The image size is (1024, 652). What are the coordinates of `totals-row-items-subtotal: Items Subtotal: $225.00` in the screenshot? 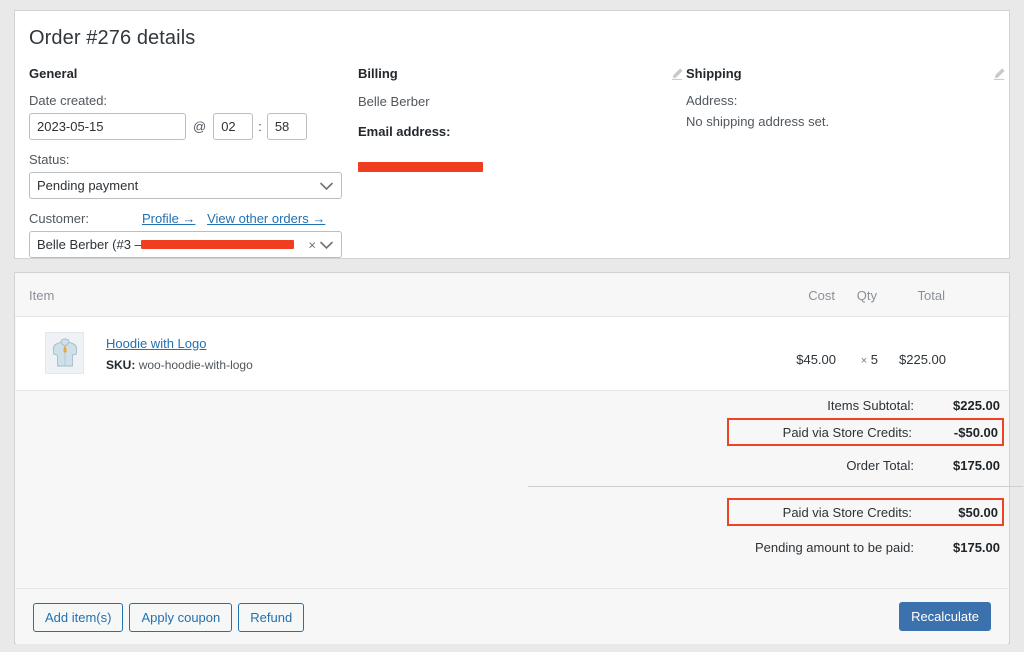 It's located at (739, 405).